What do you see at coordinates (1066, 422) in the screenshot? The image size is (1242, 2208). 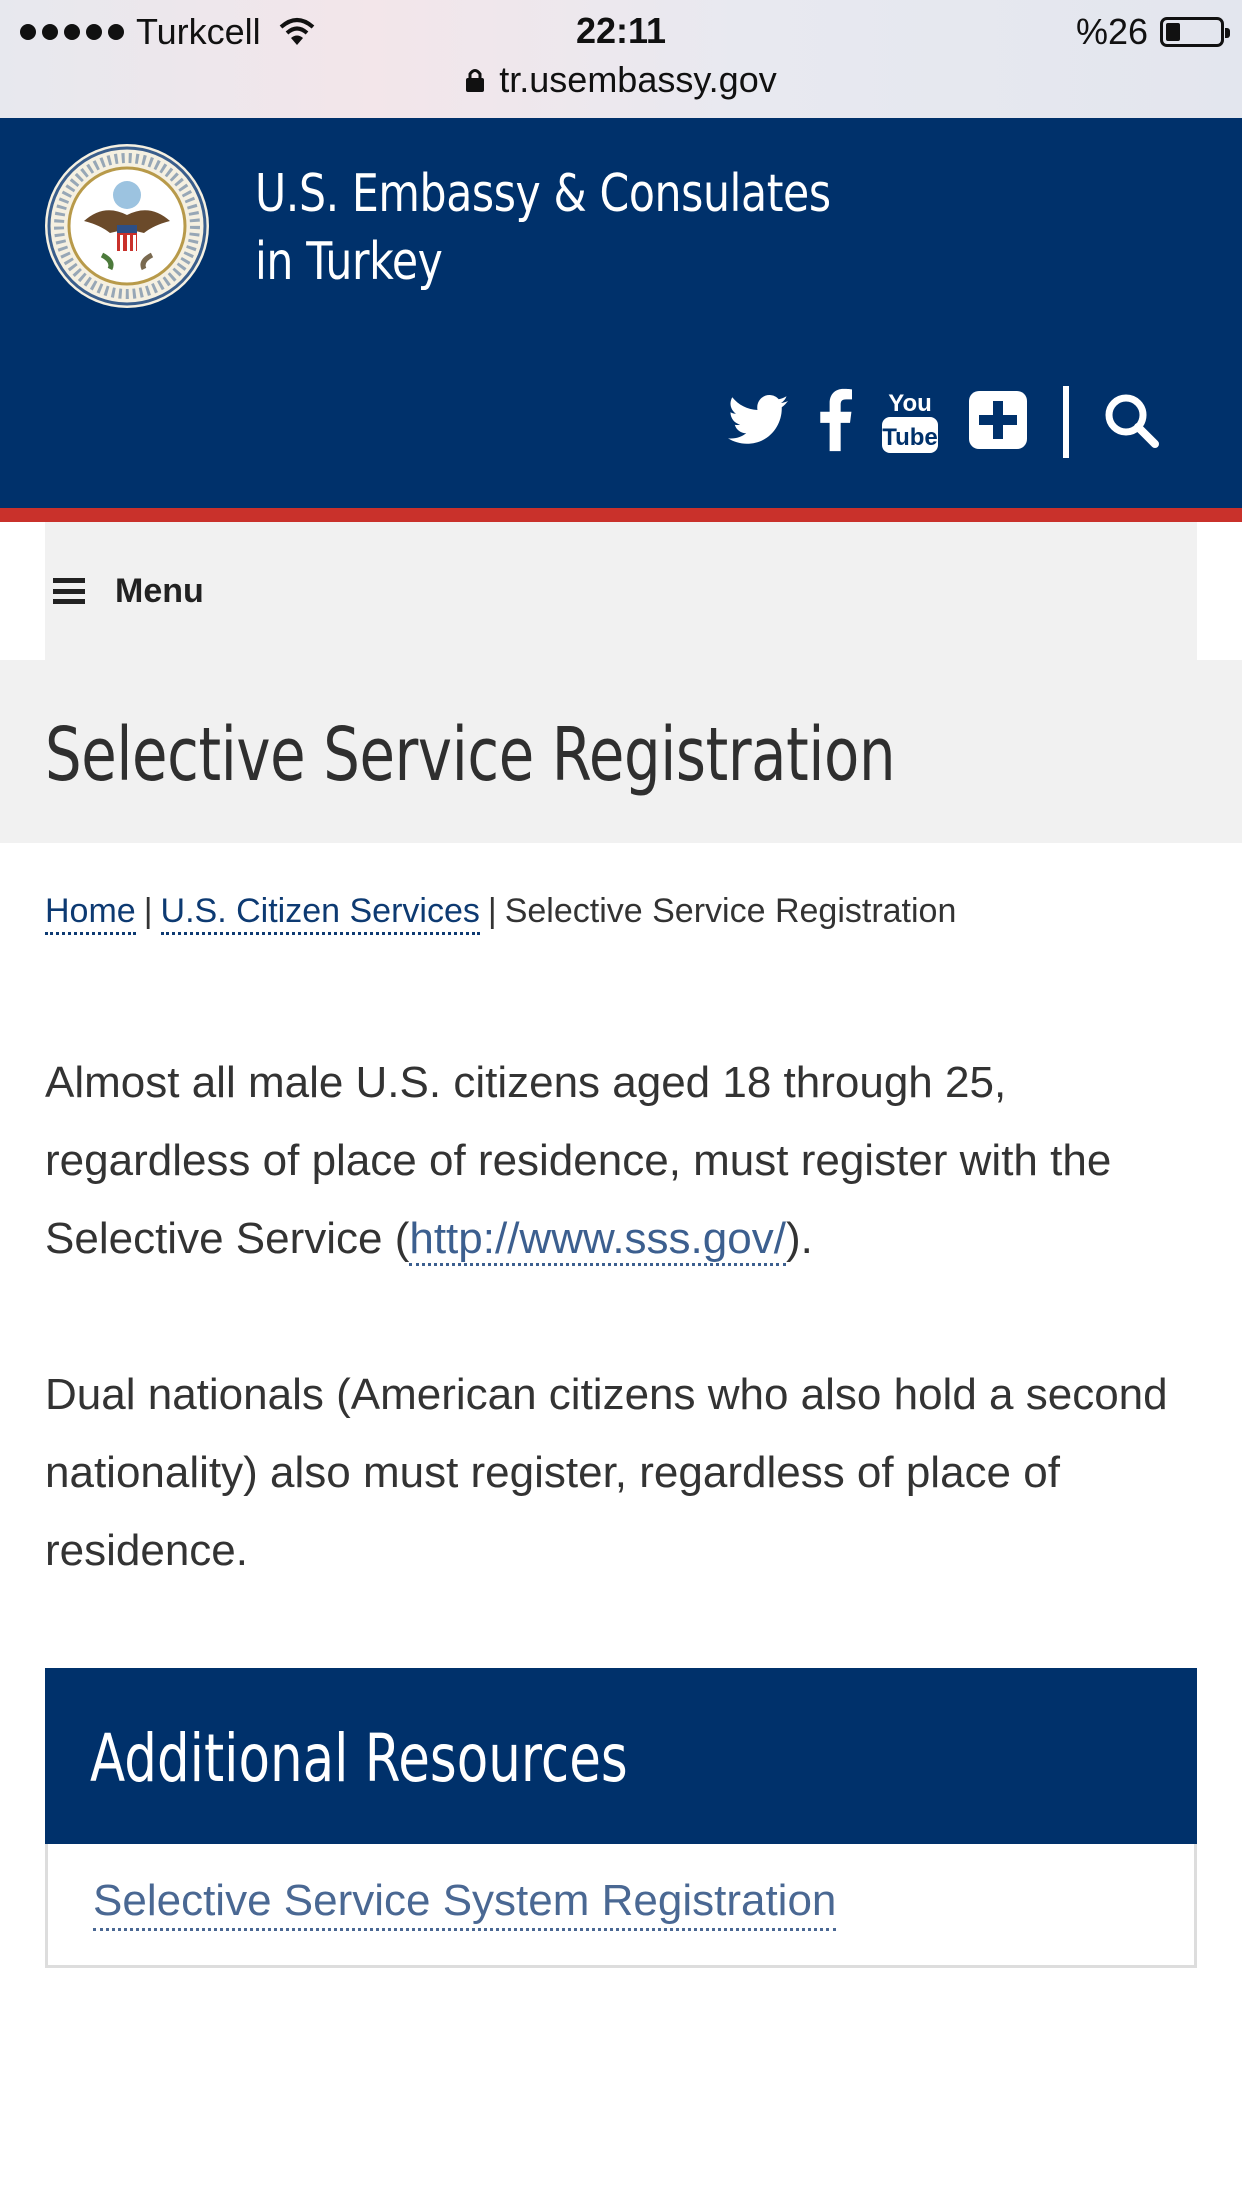 I see `social-divider` at bounding box center [1066, 422].